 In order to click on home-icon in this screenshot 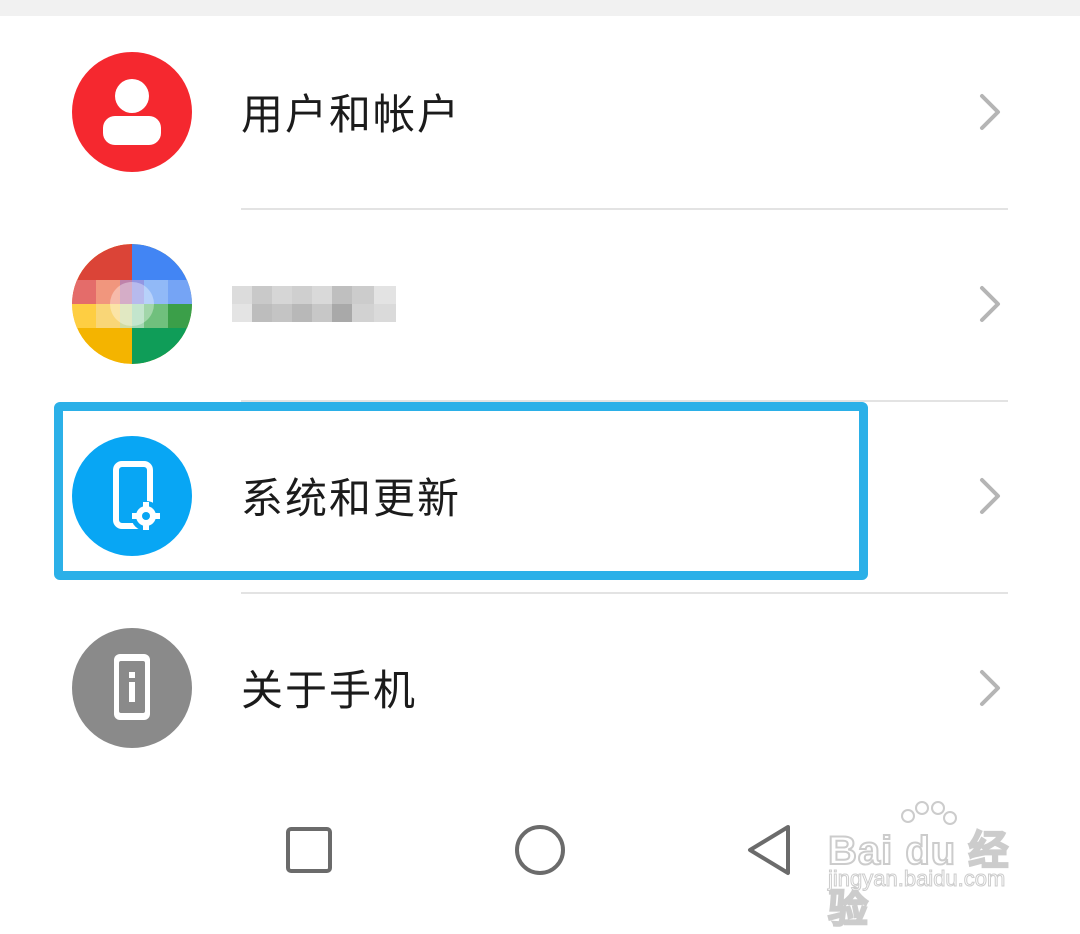, I will do `click(540, 850)`.